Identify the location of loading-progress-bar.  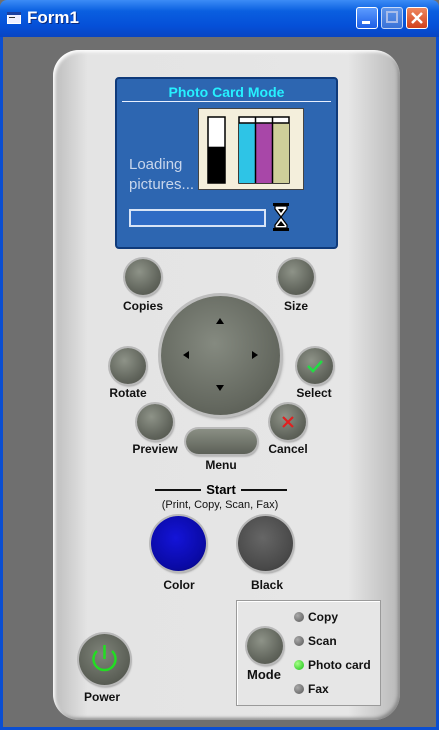
(197, 218).